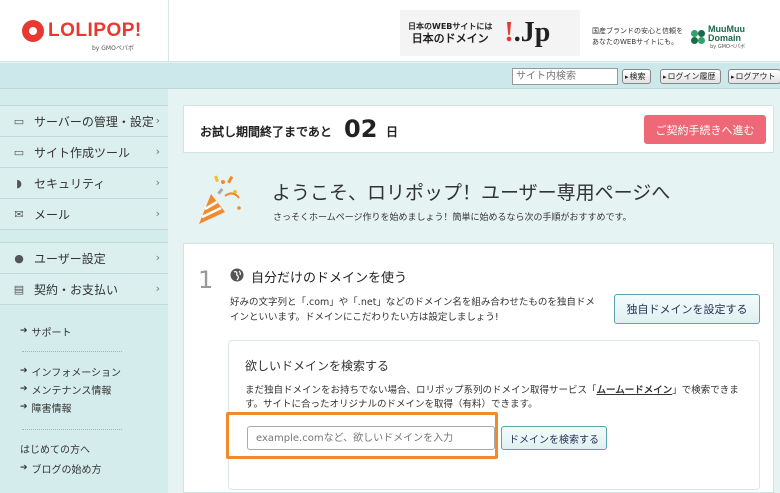 Image resolution: width=780 pixels, height=493 pixels. What do you see at coordinates (361, 129) in the screenshot?
I see `trial-days-remaining: 02` at bounding box center [361, 129].